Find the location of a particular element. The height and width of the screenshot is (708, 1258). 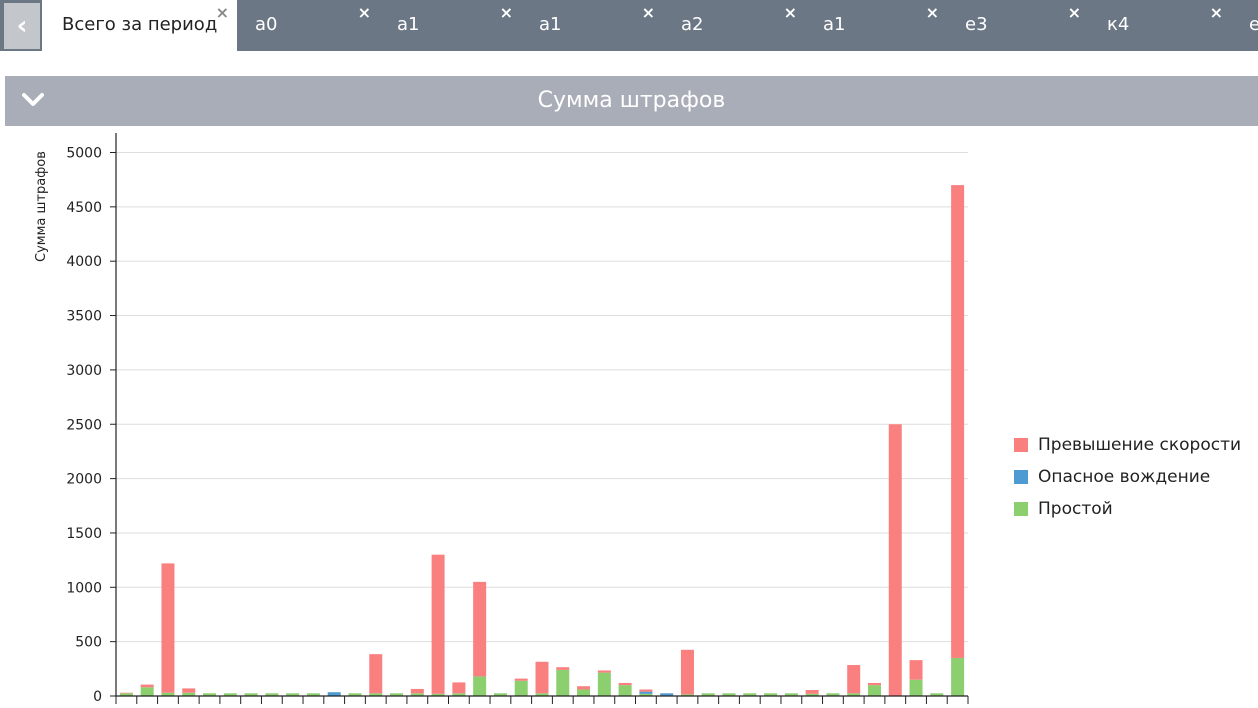

scroll-left-button: ‹ is located at coordinates (22, 26).